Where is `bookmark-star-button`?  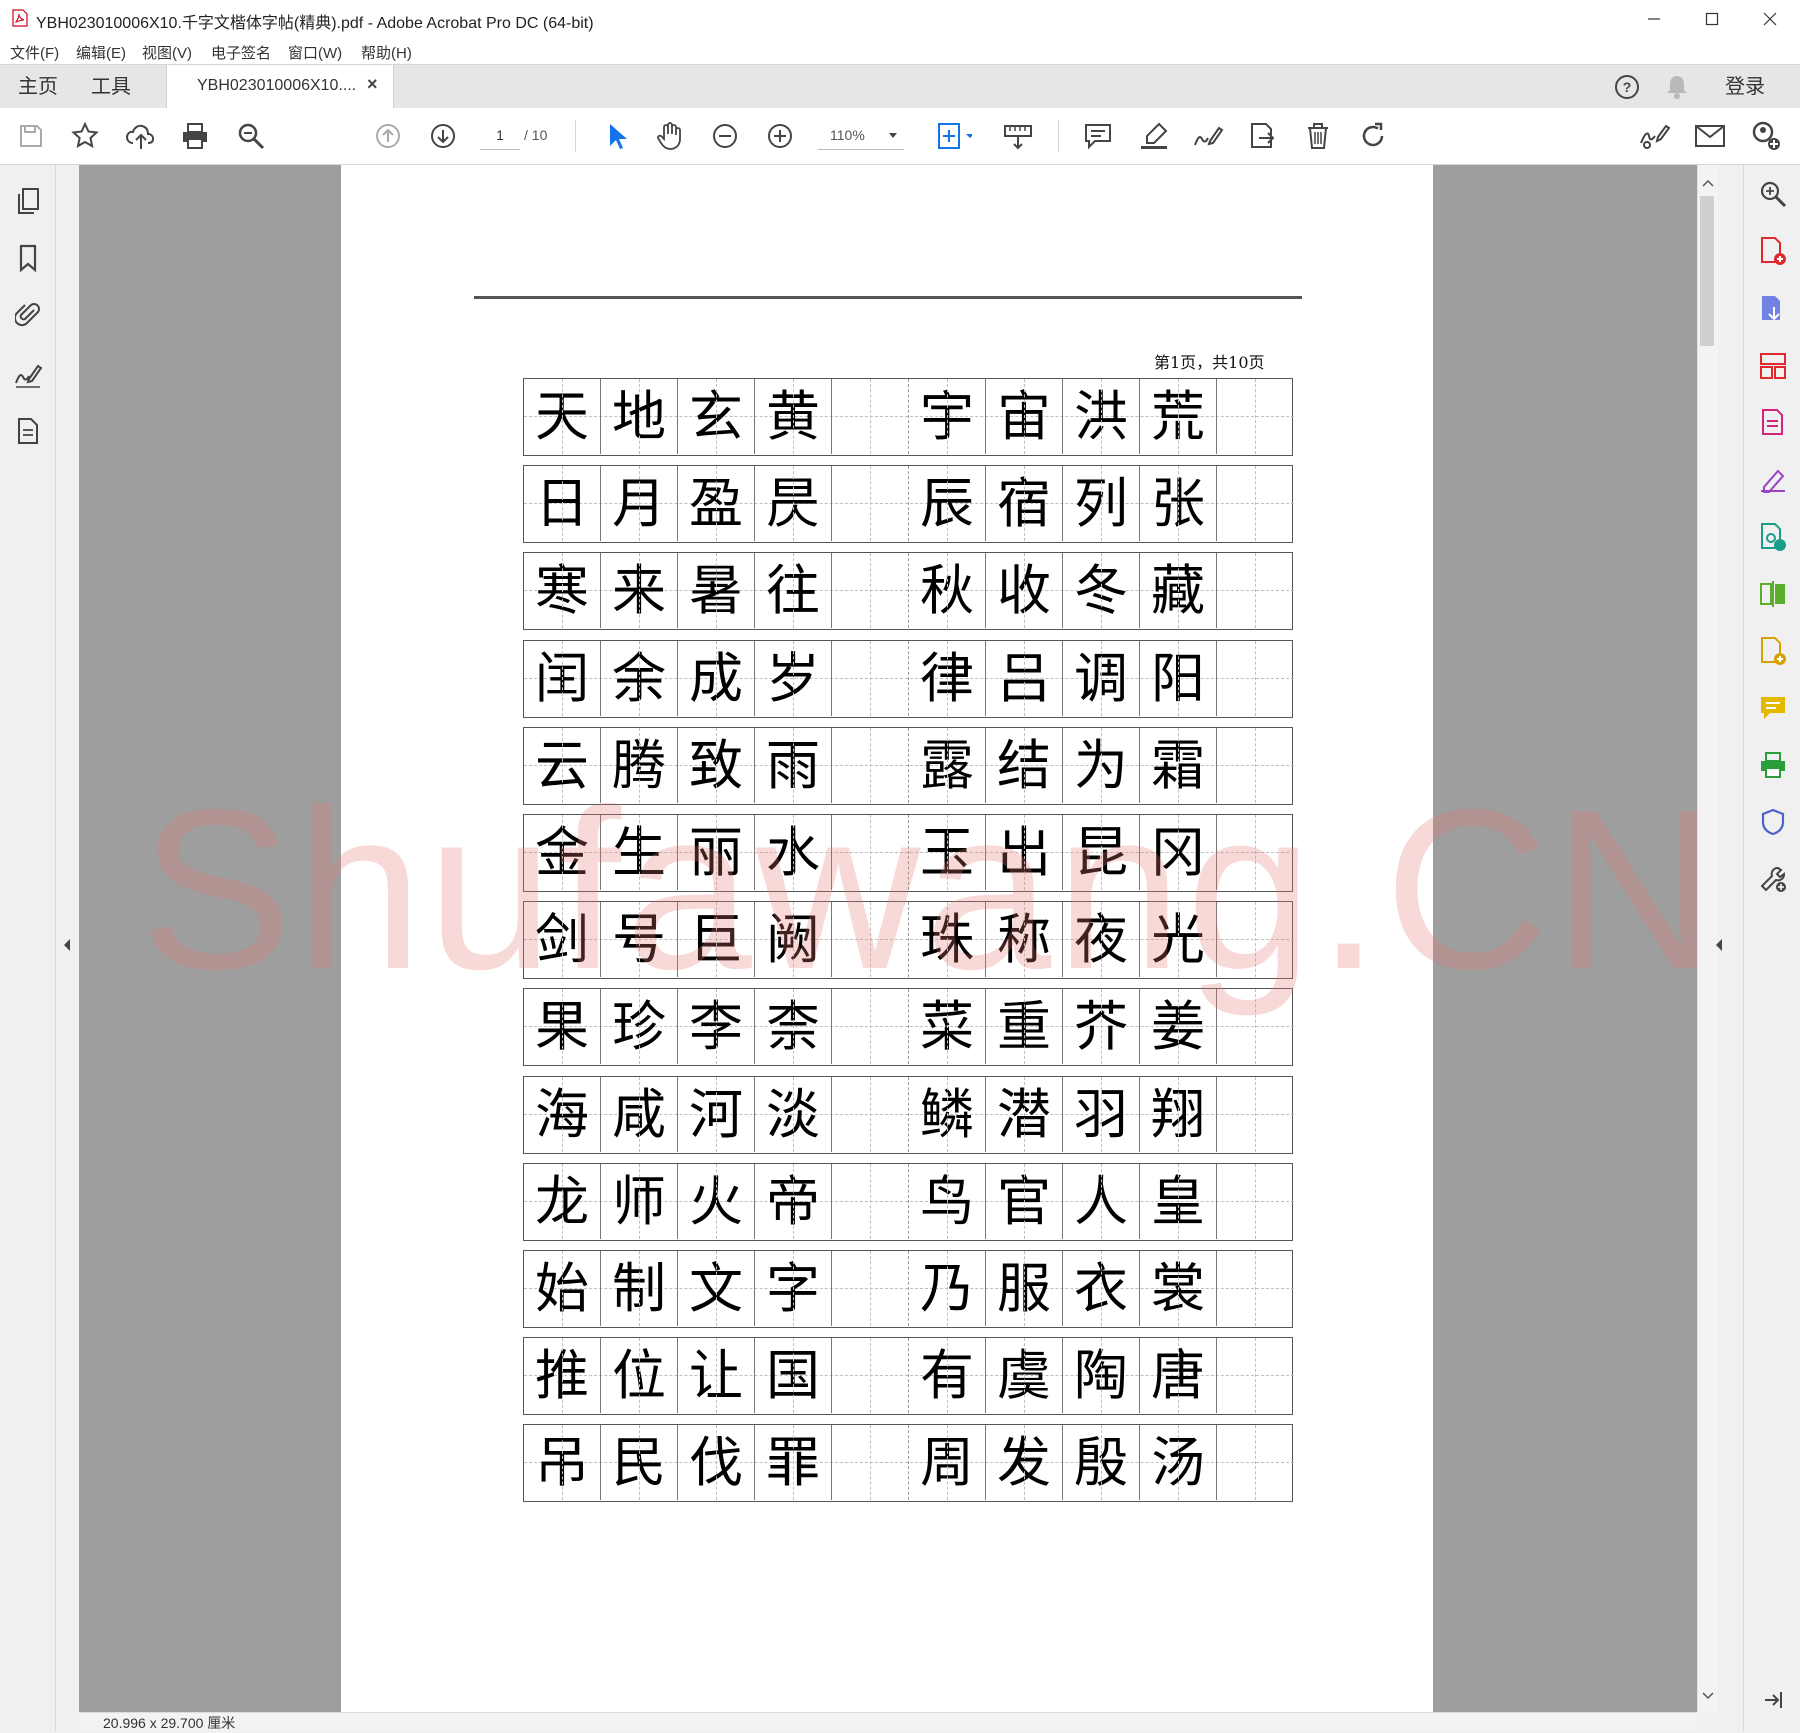
bookmark-star-button is located at coordinates (85, 136).